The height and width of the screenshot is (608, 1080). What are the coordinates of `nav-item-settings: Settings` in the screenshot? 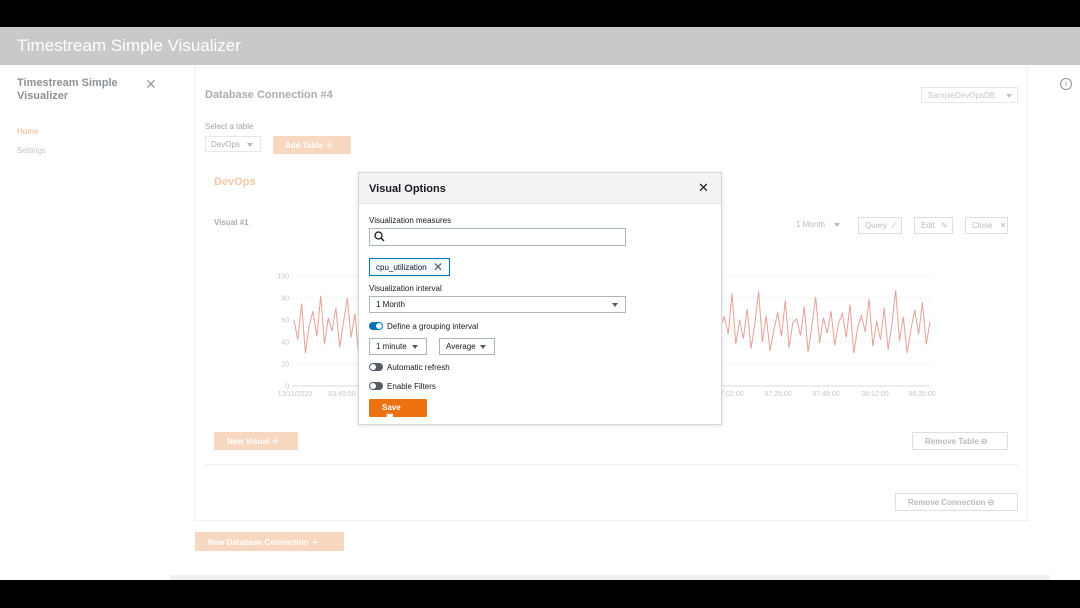 It's located at (31, 150).